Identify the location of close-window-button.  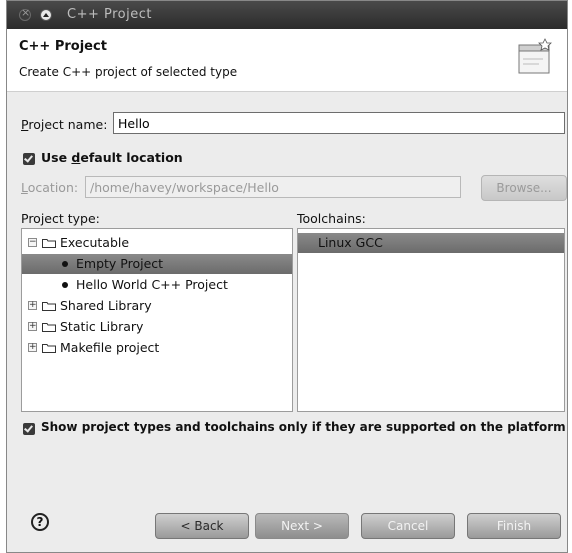
(25, 13).